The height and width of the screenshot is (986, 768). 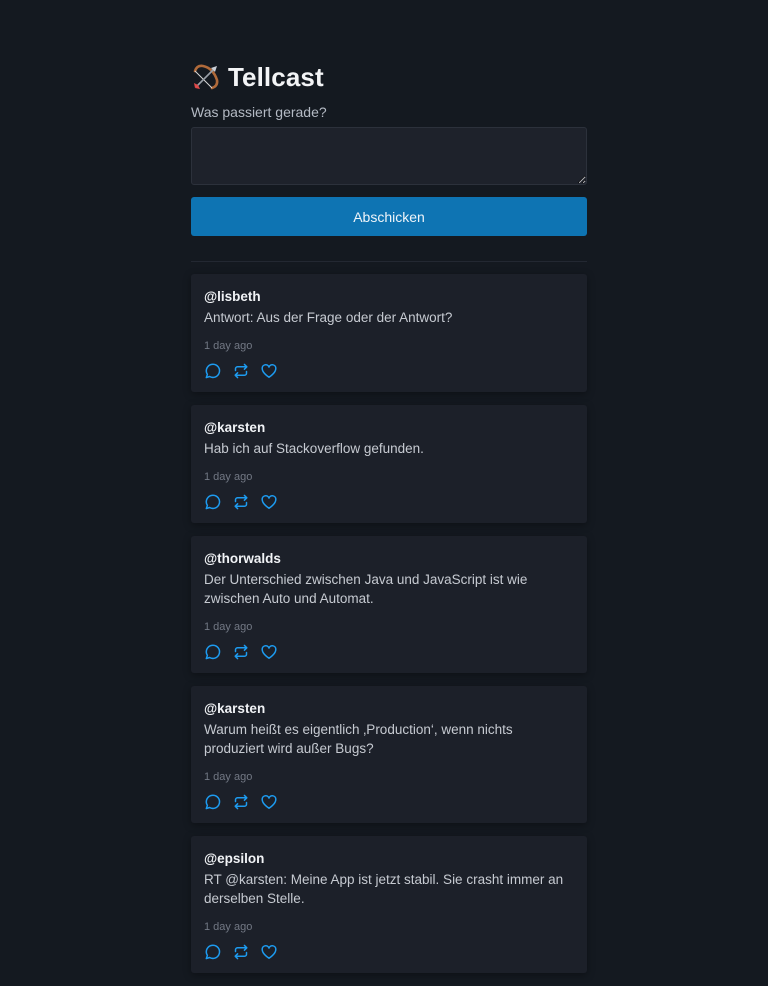 I want to click on post-author: @thorwalds, so click(x=389, y=559).